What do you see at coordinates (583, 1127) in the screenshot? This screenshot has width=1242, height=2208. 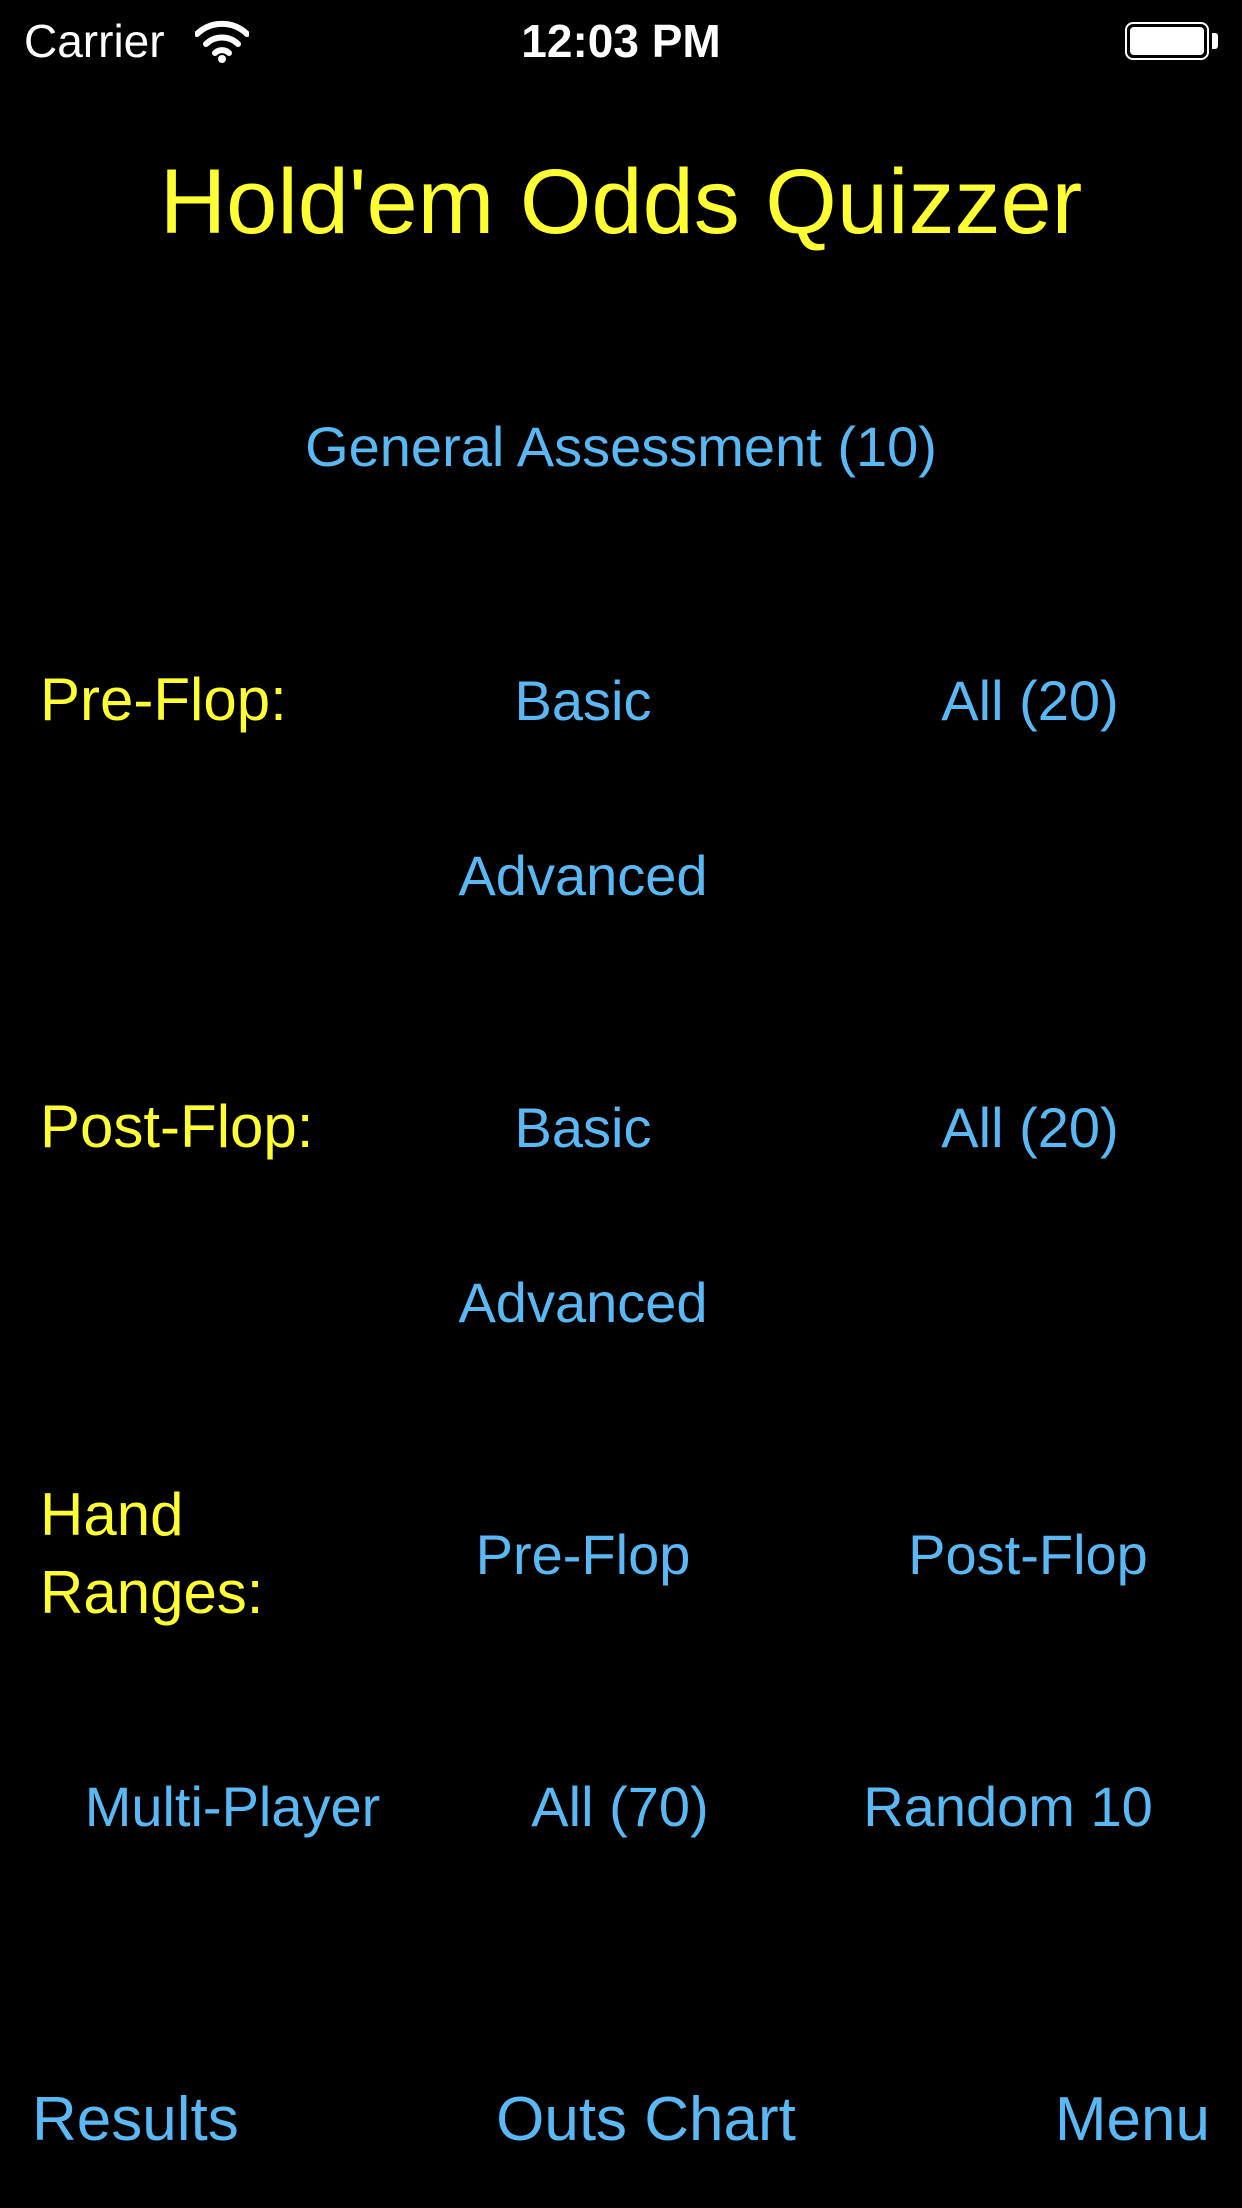 I see `post-flop-basic-button: Basic` at bounding box center [583, 1127].